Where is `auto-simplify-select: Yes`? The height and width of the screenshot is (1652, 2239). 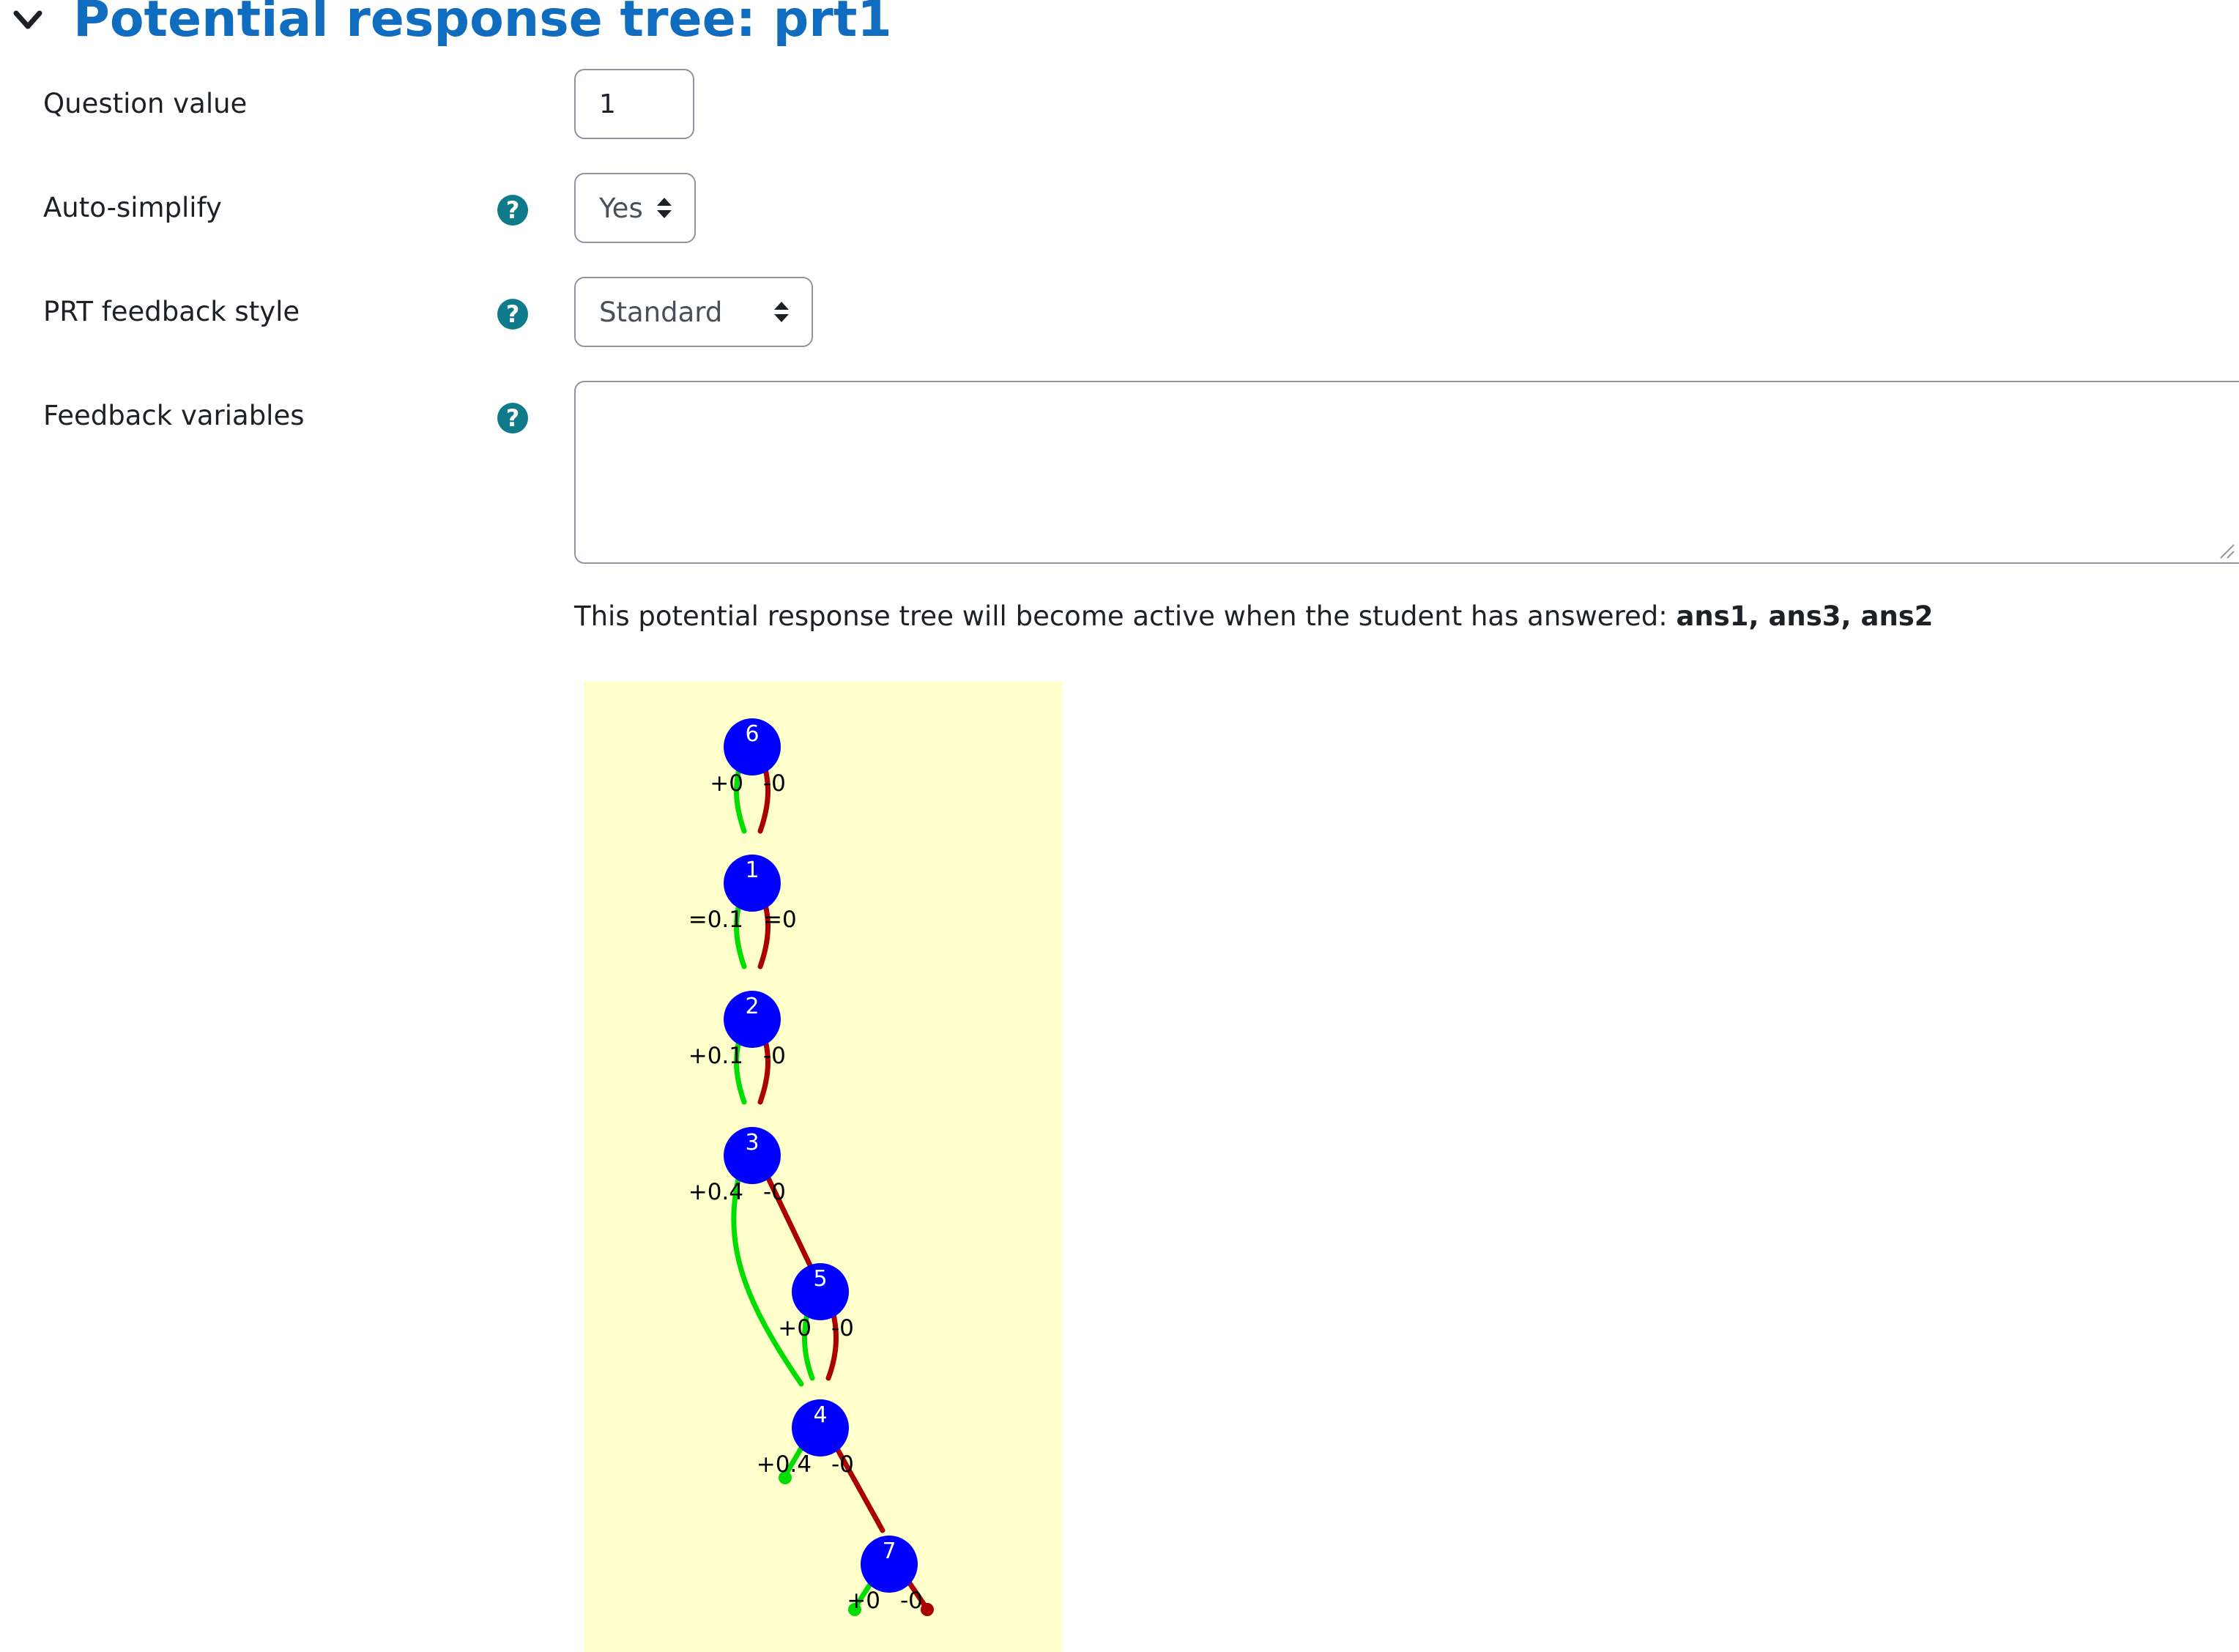
auto-simplify-select: Yes is located at coordinates (635, 208).